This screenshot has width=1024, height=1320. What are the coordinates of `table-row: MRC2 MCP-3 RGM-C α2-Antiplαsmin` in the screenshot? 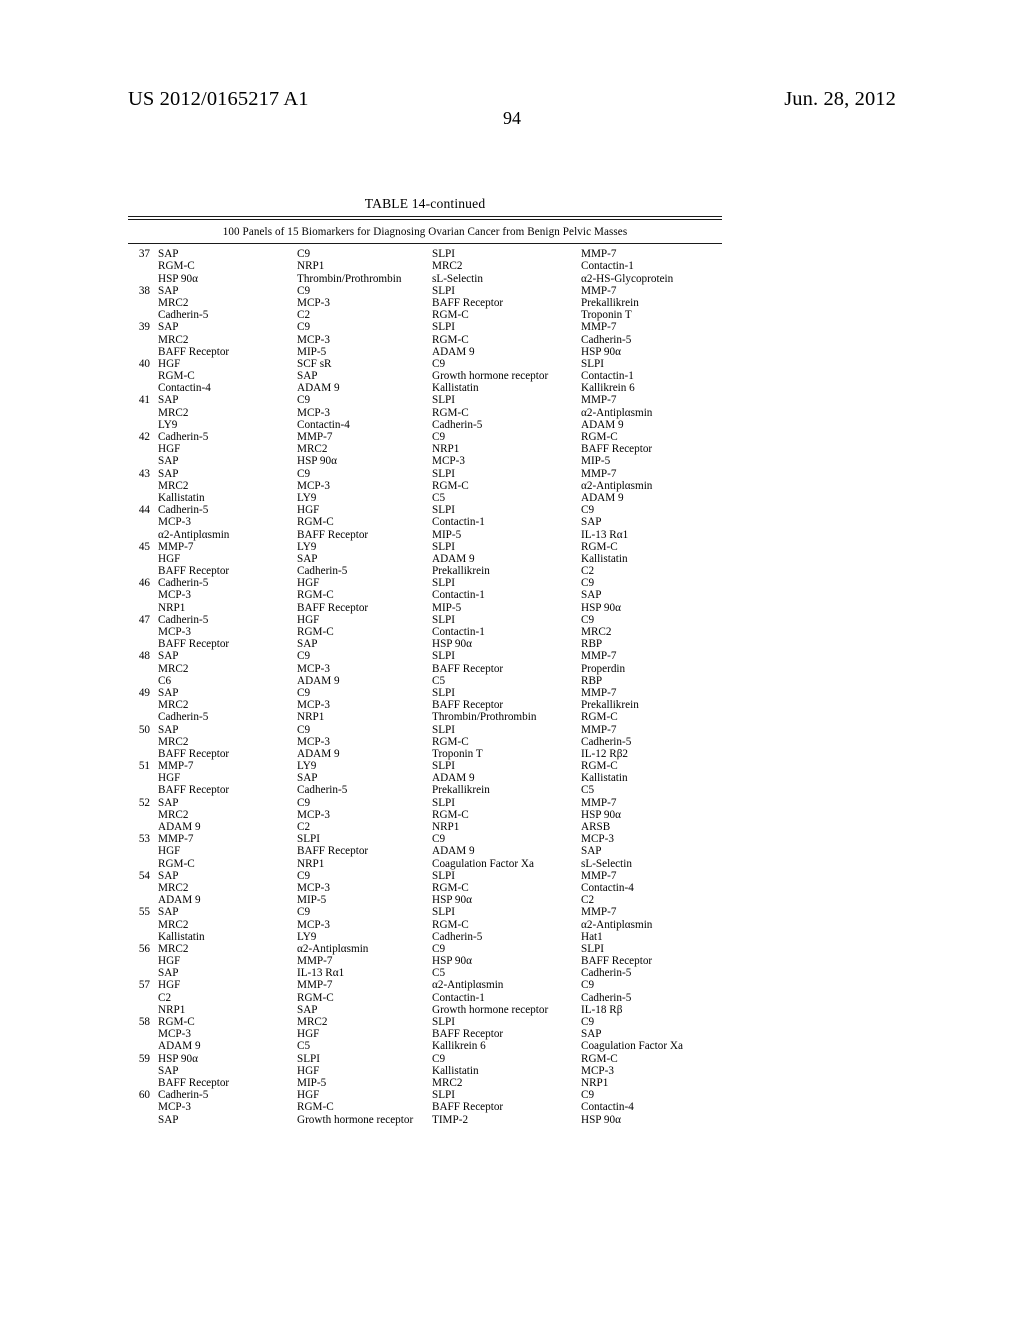 It's located at (425, 413).